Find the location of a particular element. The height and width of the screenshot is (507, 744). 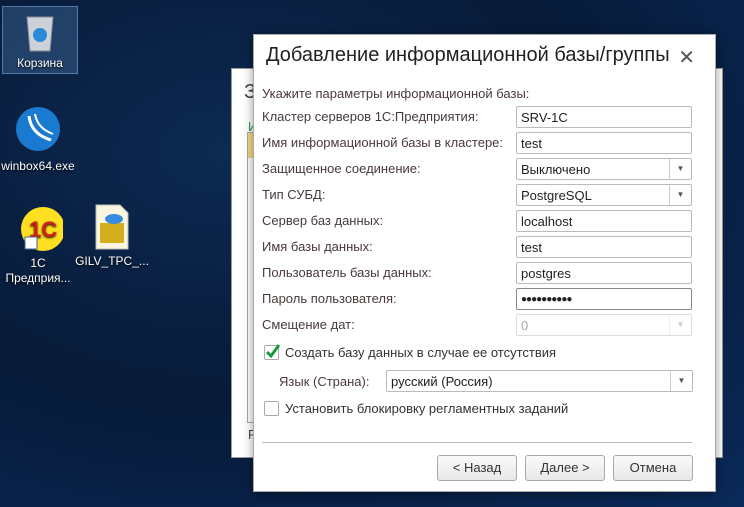

db-name-input: test is located at coordinates (604, 247).